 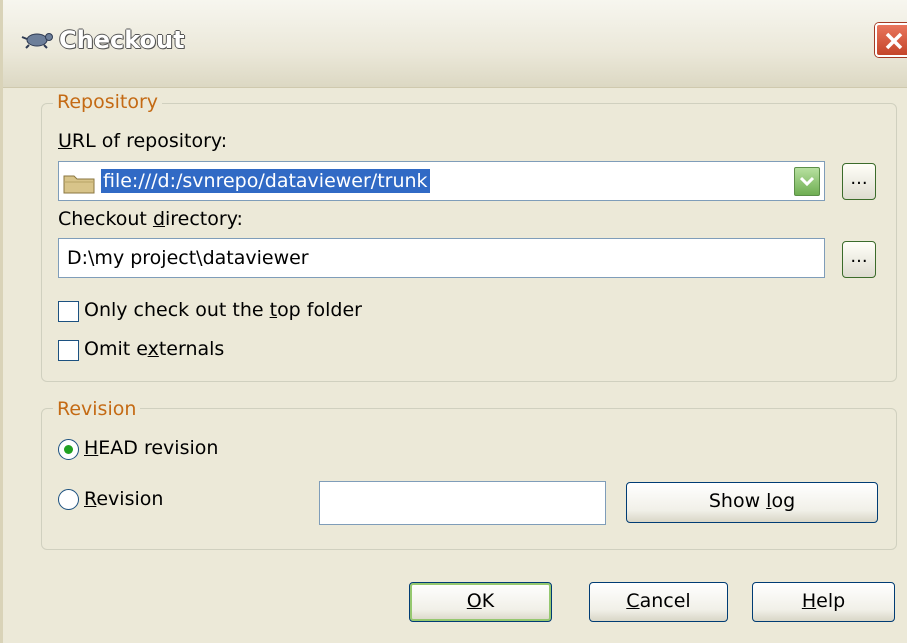 What do you see at coordinates (97, 409) in the screenshot?
I see `revision-legend: Revision` at bounding box center [97, 409].